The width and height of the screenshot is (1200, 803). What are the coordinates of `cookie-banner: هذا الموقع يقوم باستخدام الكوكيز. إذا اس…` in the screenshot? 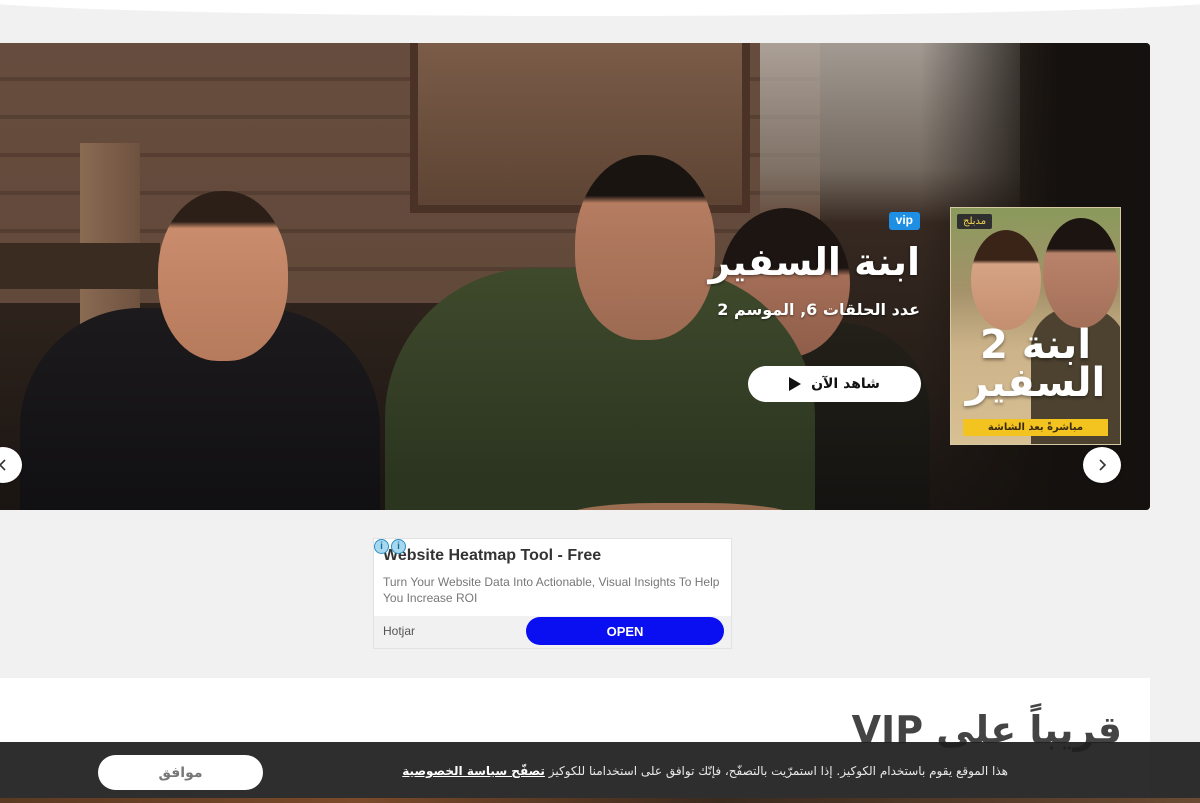 It's located at (600, 772).